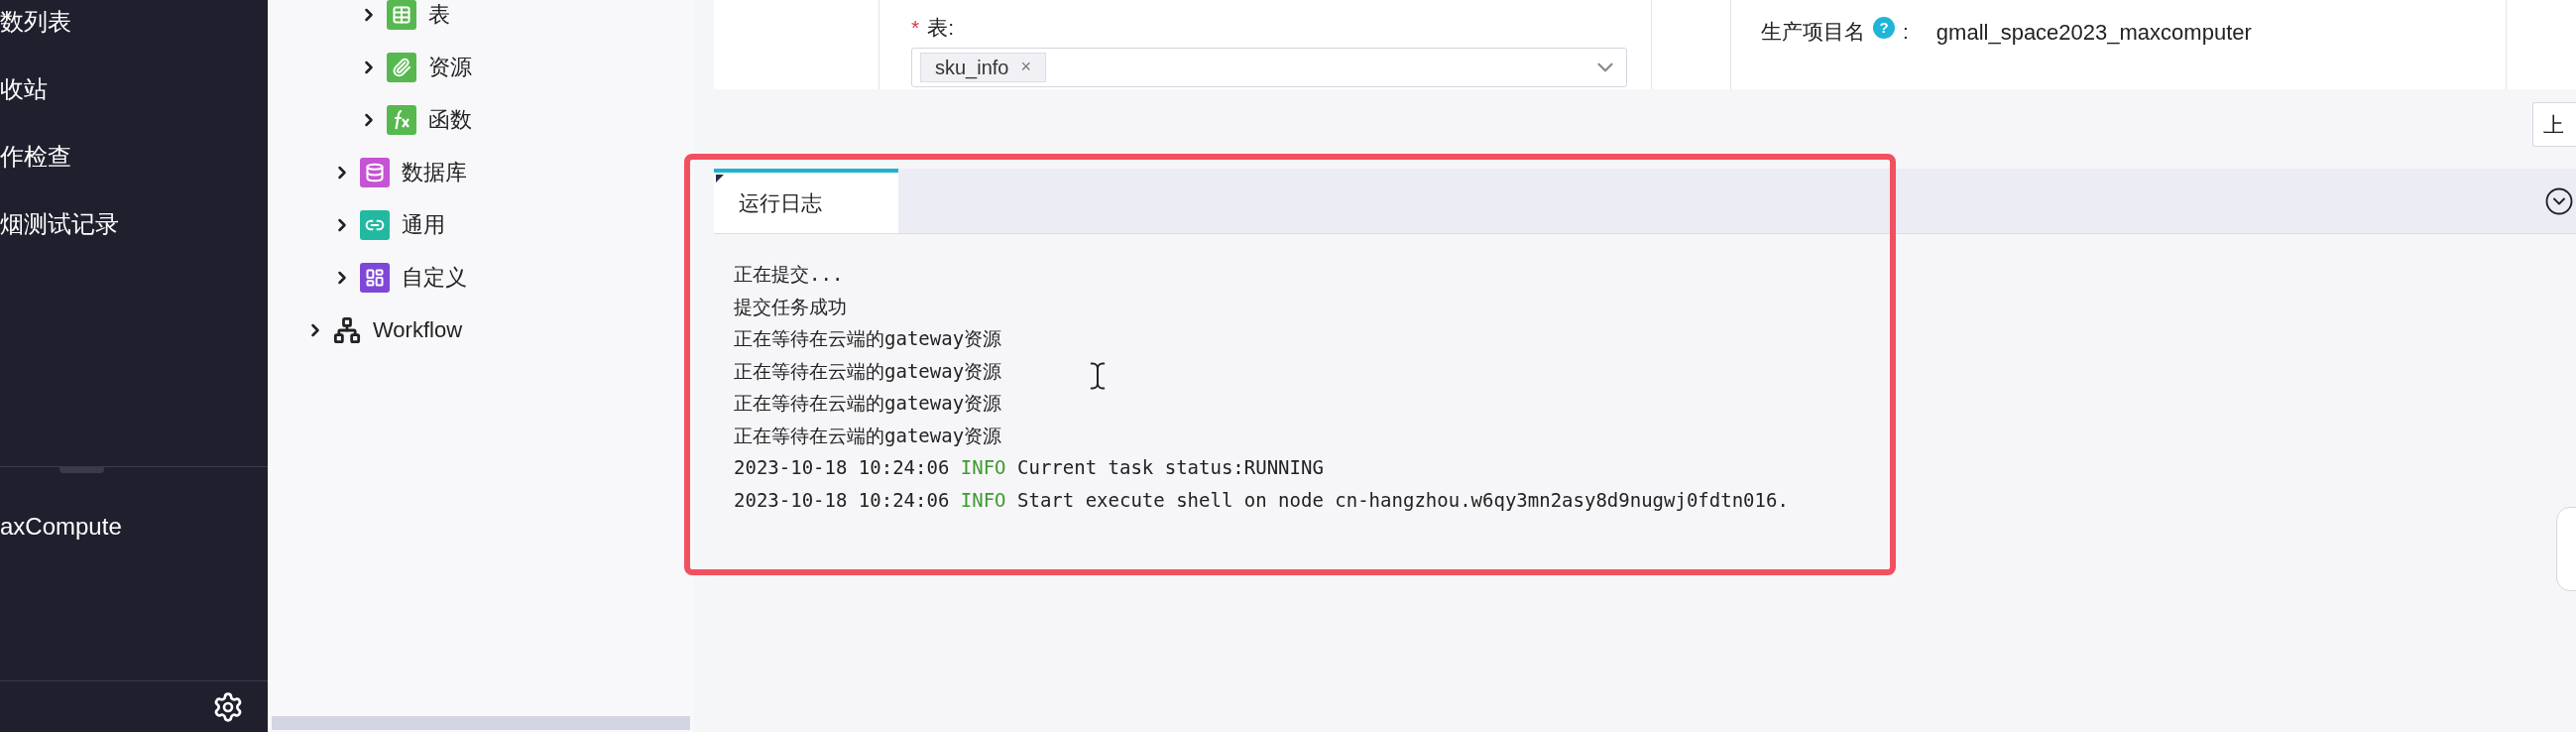  I want to click on common-icon, so click(375, 224).